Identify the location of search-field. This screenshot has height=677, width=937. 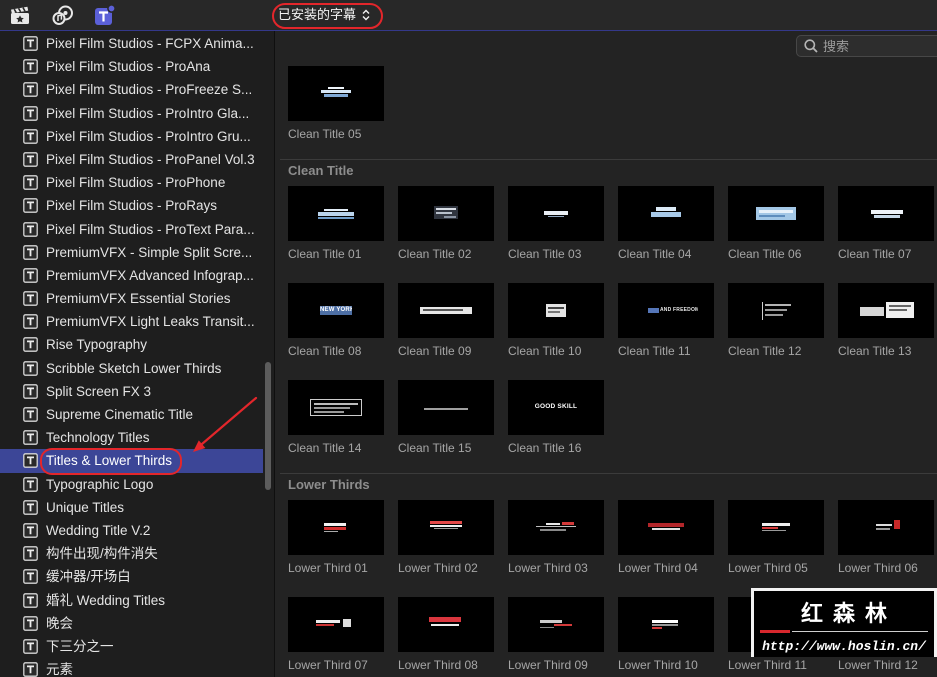
(866, 46).